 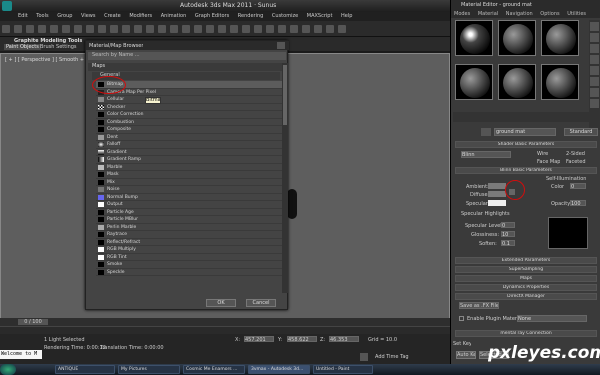 I want to click on maps-rollout: Maps, so click(x=526, y=278).